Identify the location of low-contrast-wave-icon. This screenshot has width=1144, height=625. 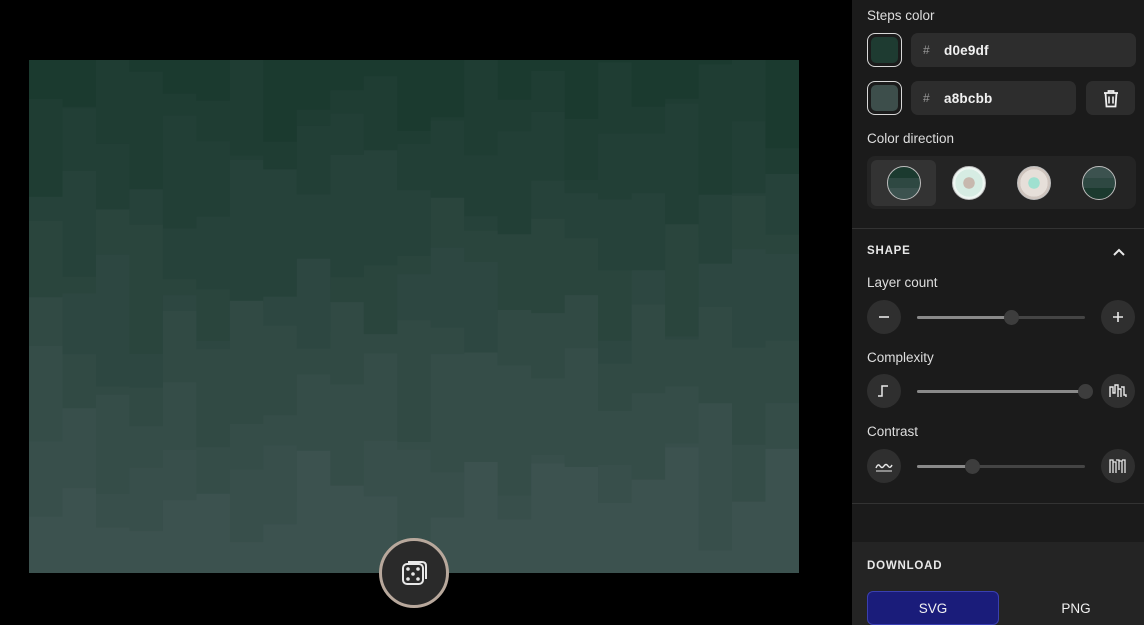
(884, 467).